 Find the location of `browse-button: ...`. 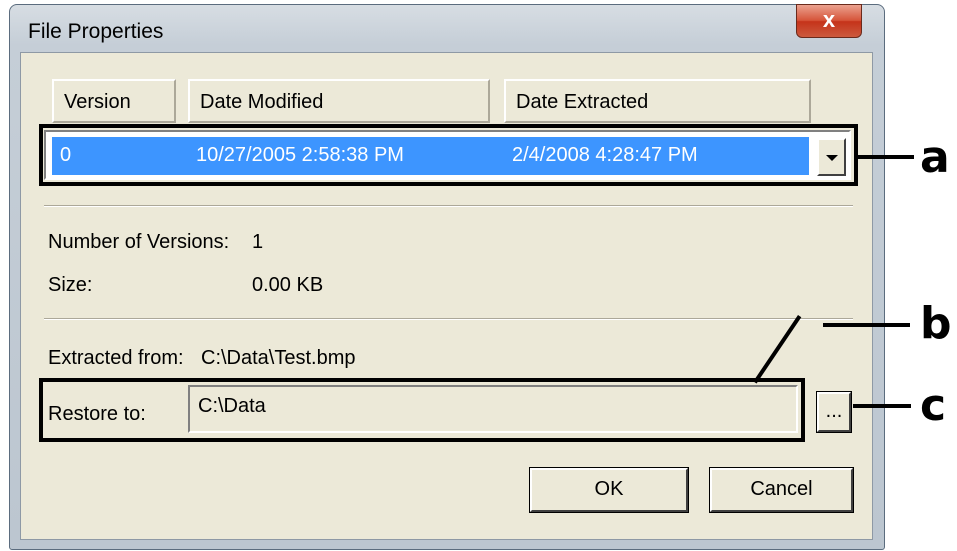

browse-button: ... is located at coordinates (834, 412).